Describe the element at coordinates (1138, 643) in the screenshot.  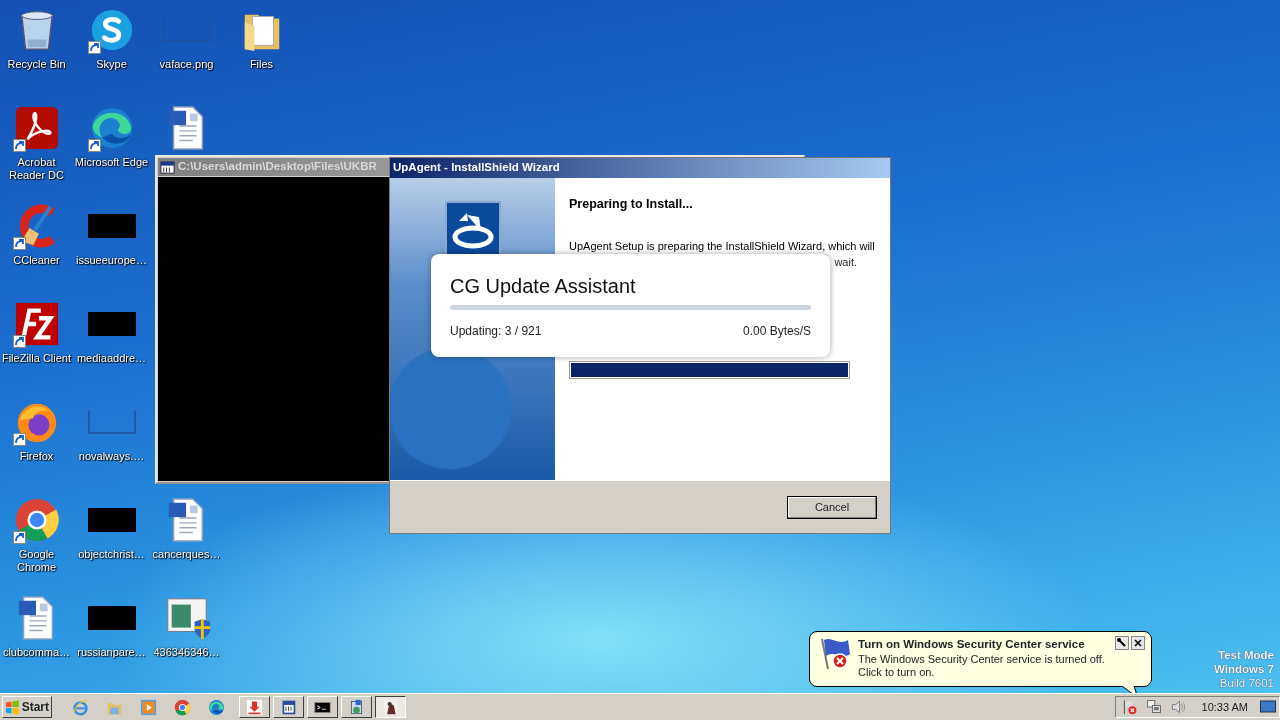
I see `close-button` at that location.